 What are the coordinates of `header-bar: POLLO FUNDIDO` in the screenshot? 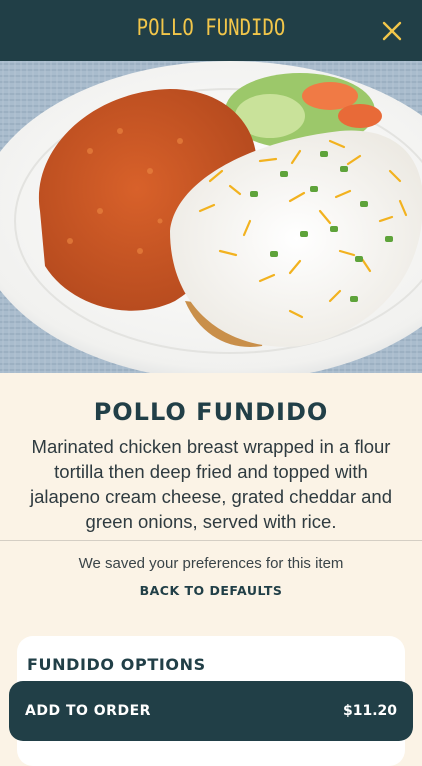 It's located at (211, 30).